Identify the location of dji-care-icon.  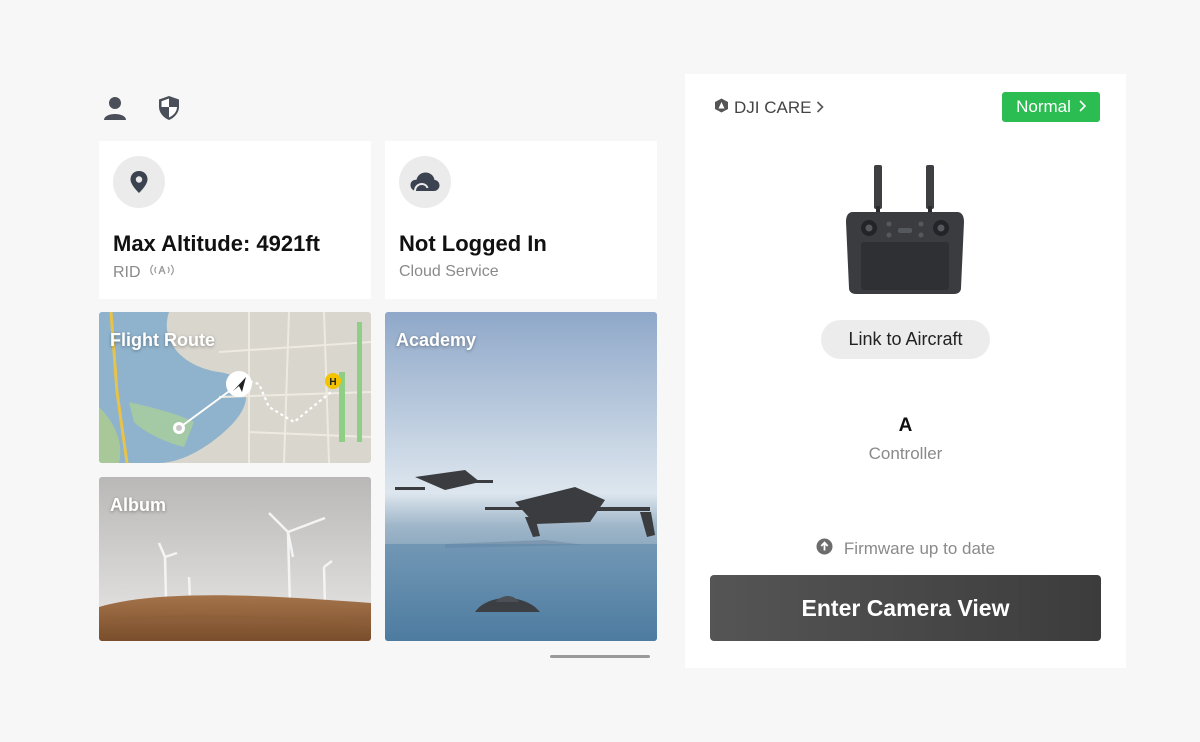
(721, 108).